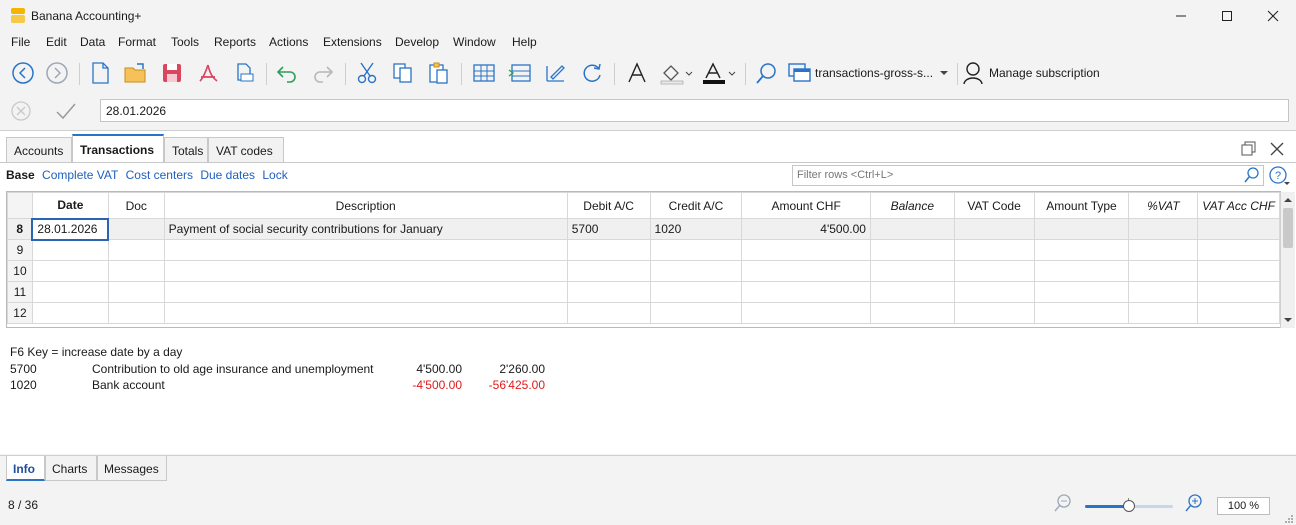 The height and width of the screenshot is (525, 1296). Describe the element at coordinates (70, 205) in the screenshot. I see `col-header-date: Date` at that location.